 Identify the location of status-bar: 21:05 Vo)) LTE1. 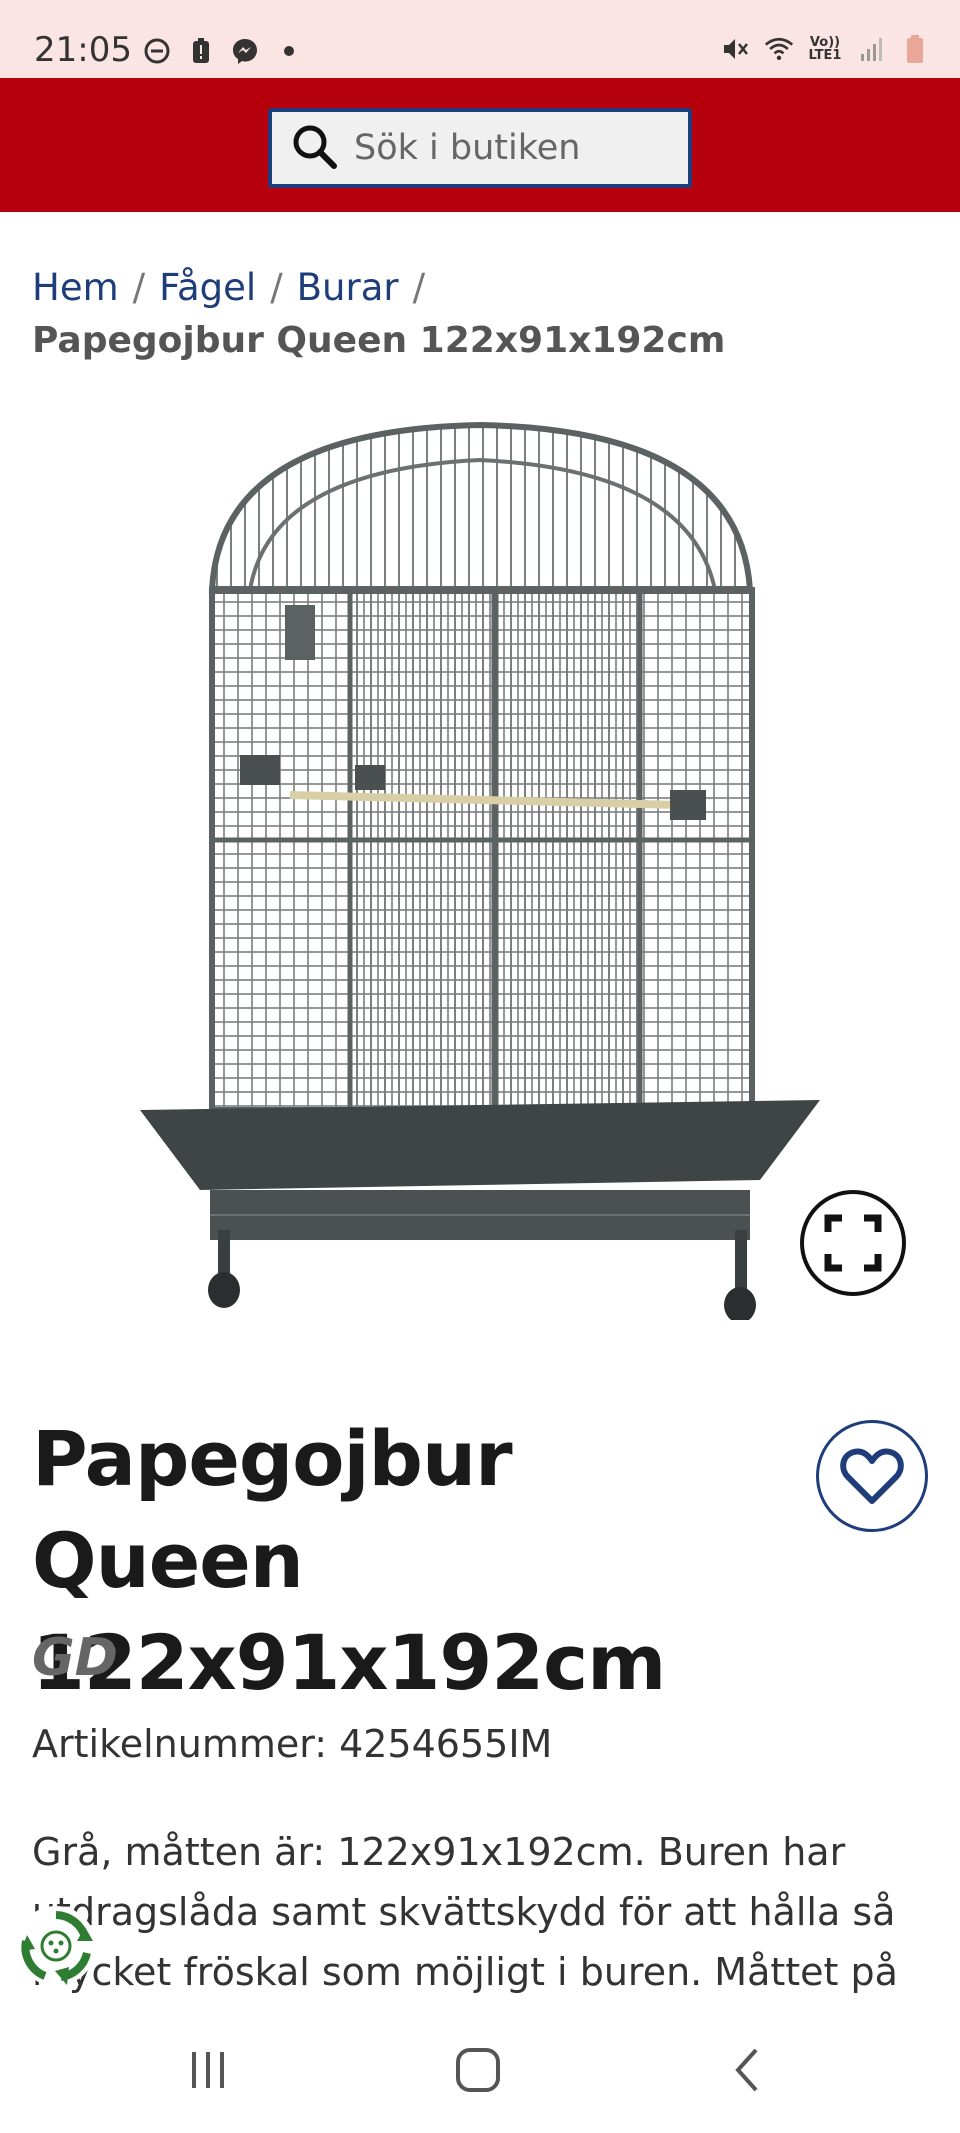
(480, 39).